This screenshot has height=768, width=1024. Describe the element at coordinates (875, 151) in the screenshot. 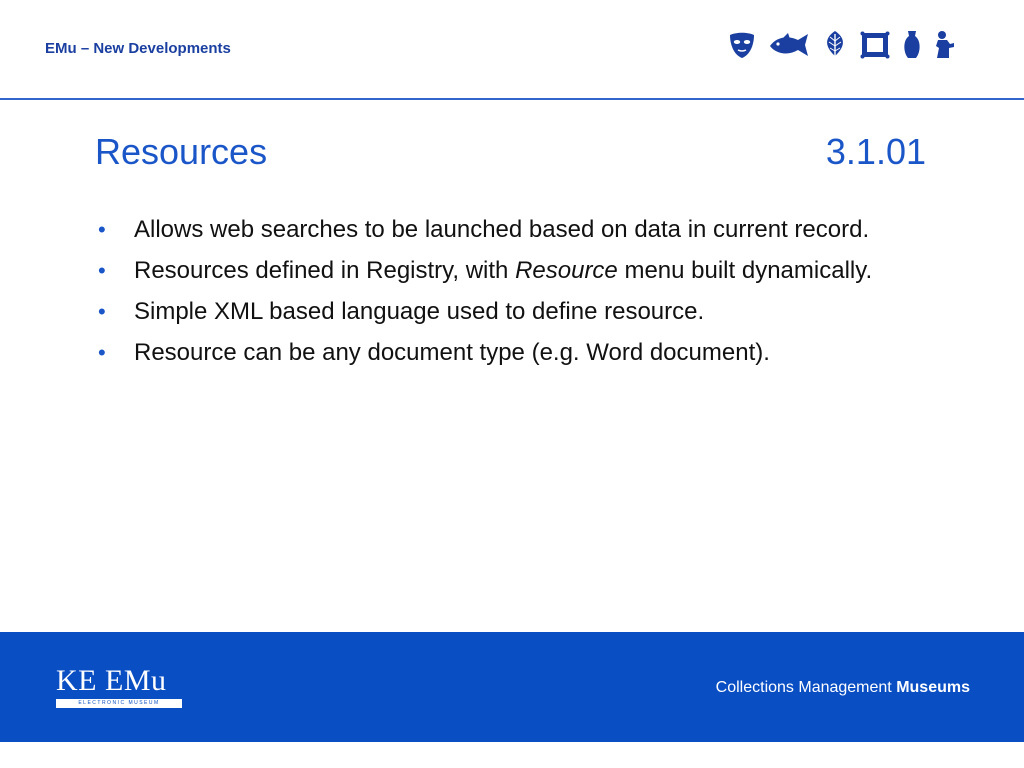

I see `slide-number: 3.1.01` at that location.